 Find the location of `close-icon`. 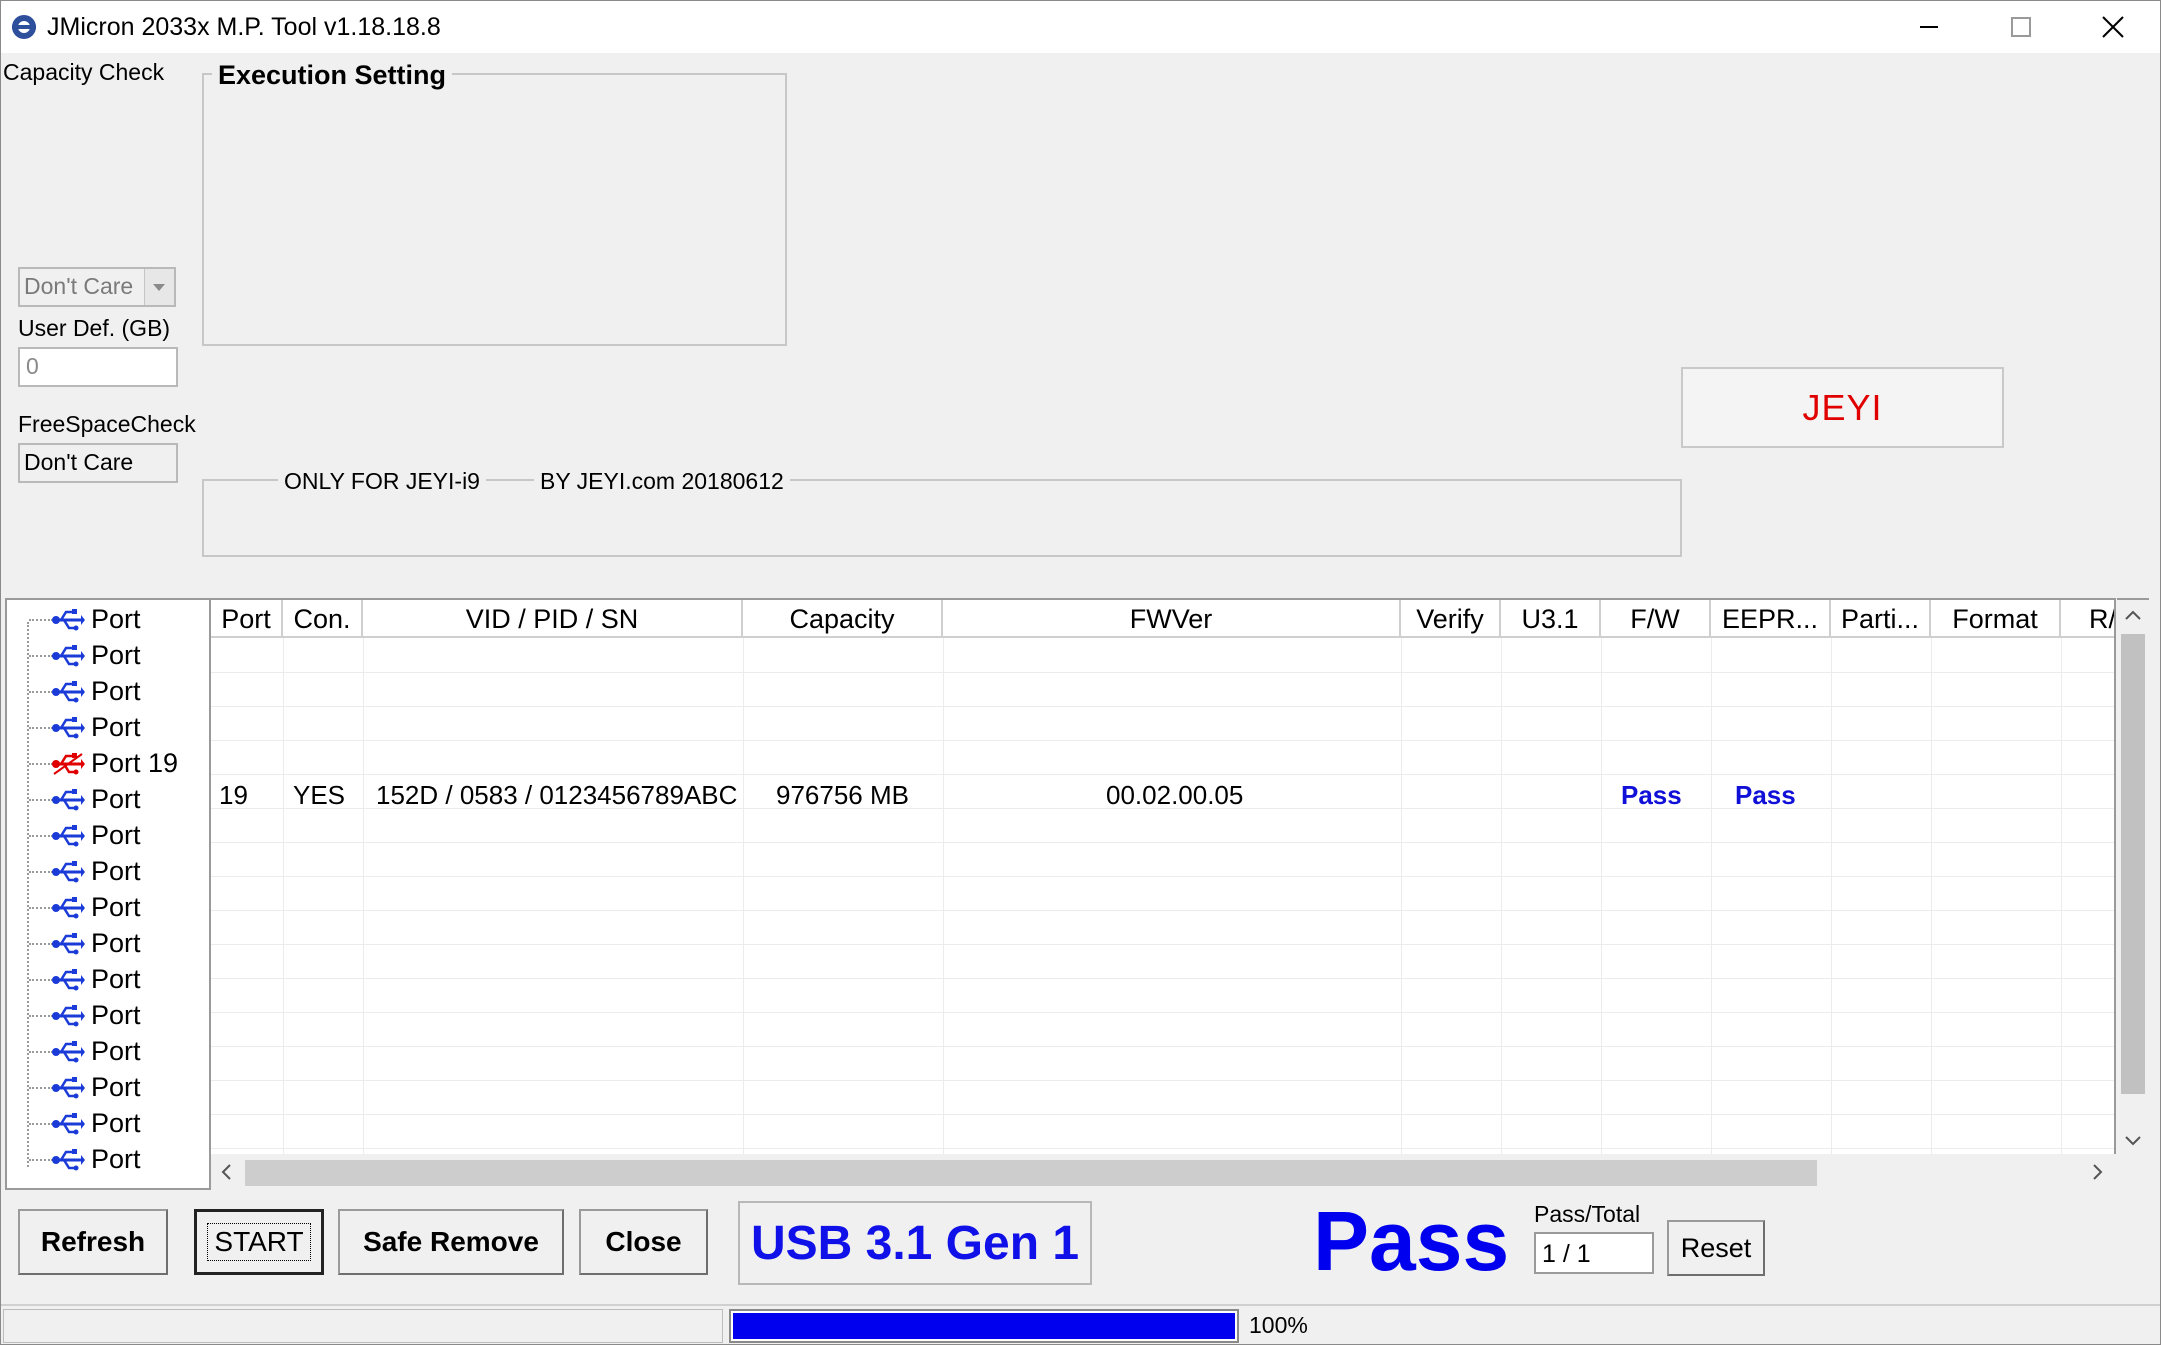

close-icon is located at coordinates (2113, 27).